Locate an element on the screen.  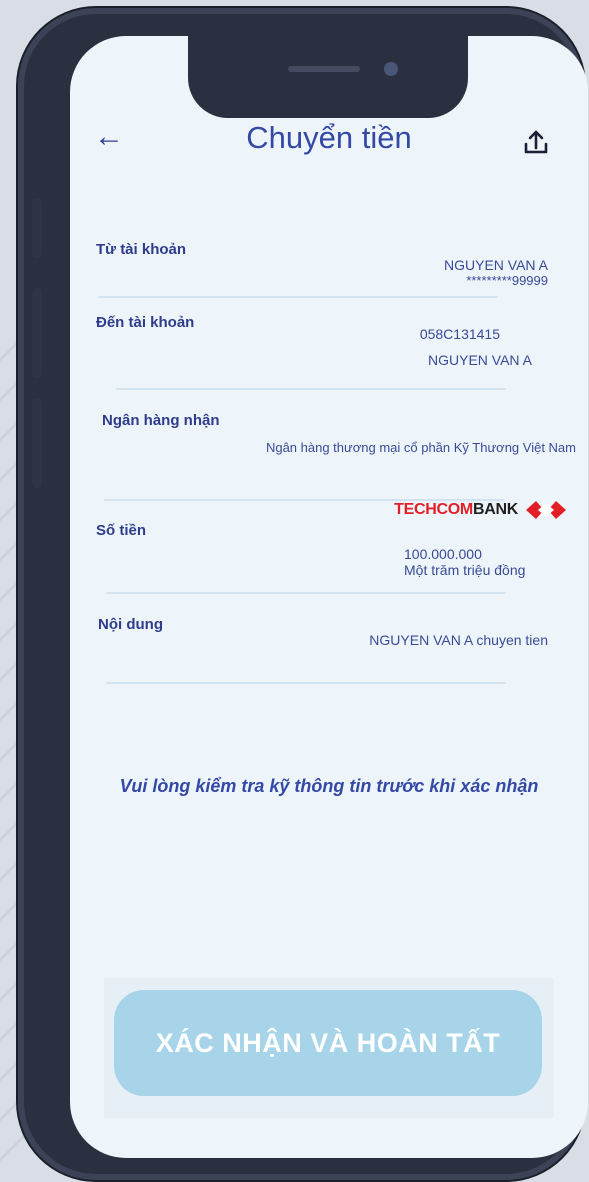
to-account-number: 058C131415 is located at coordinates (459, 334).